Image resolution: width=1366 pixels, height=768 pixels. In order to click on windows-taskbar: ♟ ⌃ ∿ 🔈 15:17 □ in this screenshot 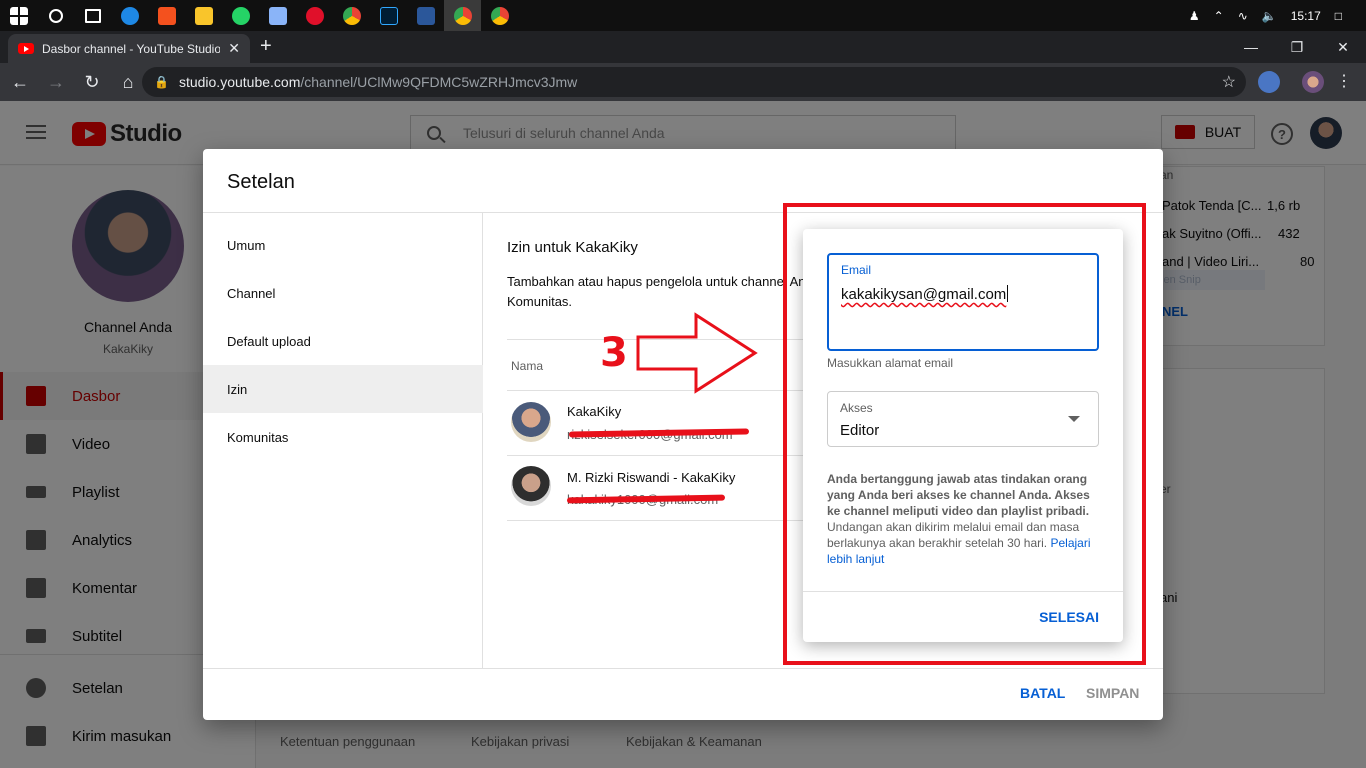, I will do `click(683, 15)`.